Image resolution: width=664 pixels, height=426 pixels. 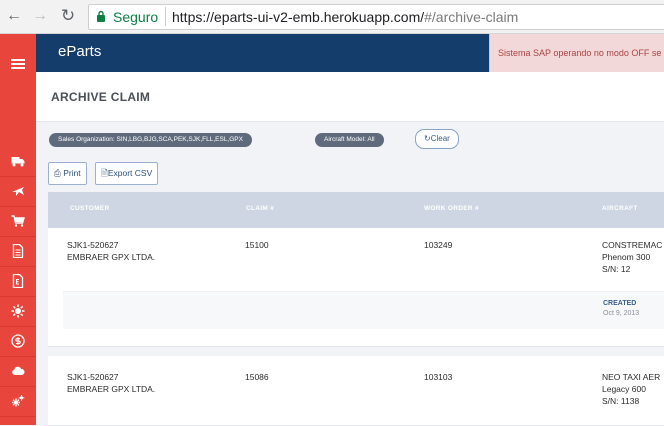 What do you see at coordinates (18, 371) in the screenshot?
I see `cloud-icon` at bounding box center [18, 371].